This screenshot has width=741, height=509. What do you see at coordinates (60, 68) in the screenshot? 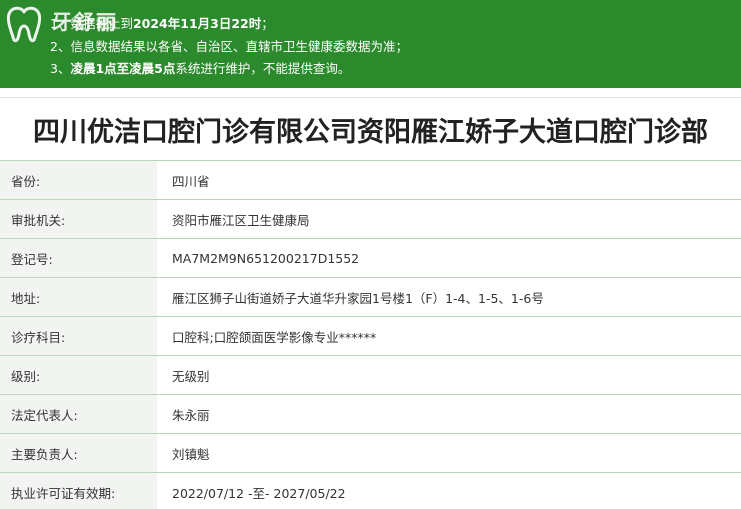
I see `notice-line-3-prefix: 3、` at bounding box center [60, 68].